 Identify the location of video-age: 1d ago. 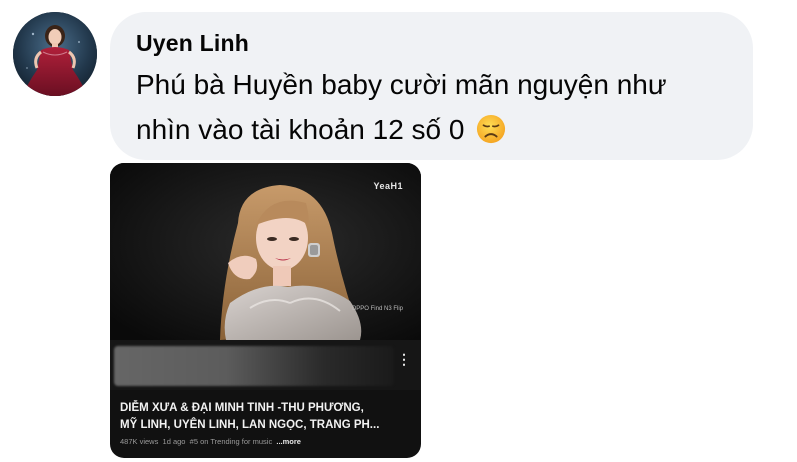
(174, 441).